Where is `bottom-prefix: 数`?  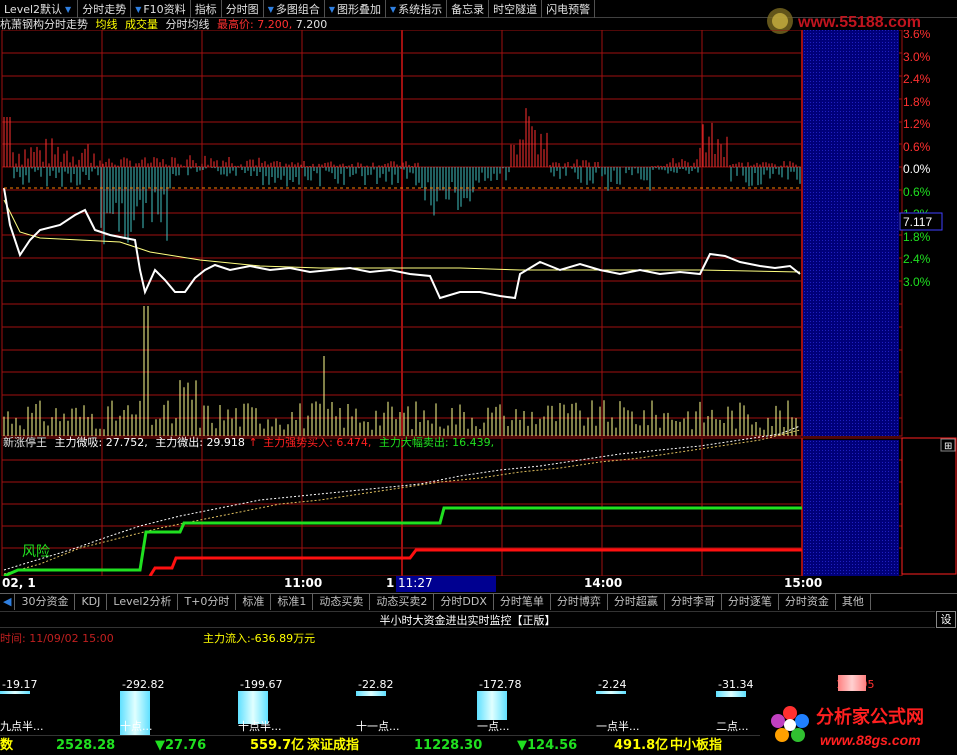 bottom-prefix: 数 is located at coordinates (7, 745).